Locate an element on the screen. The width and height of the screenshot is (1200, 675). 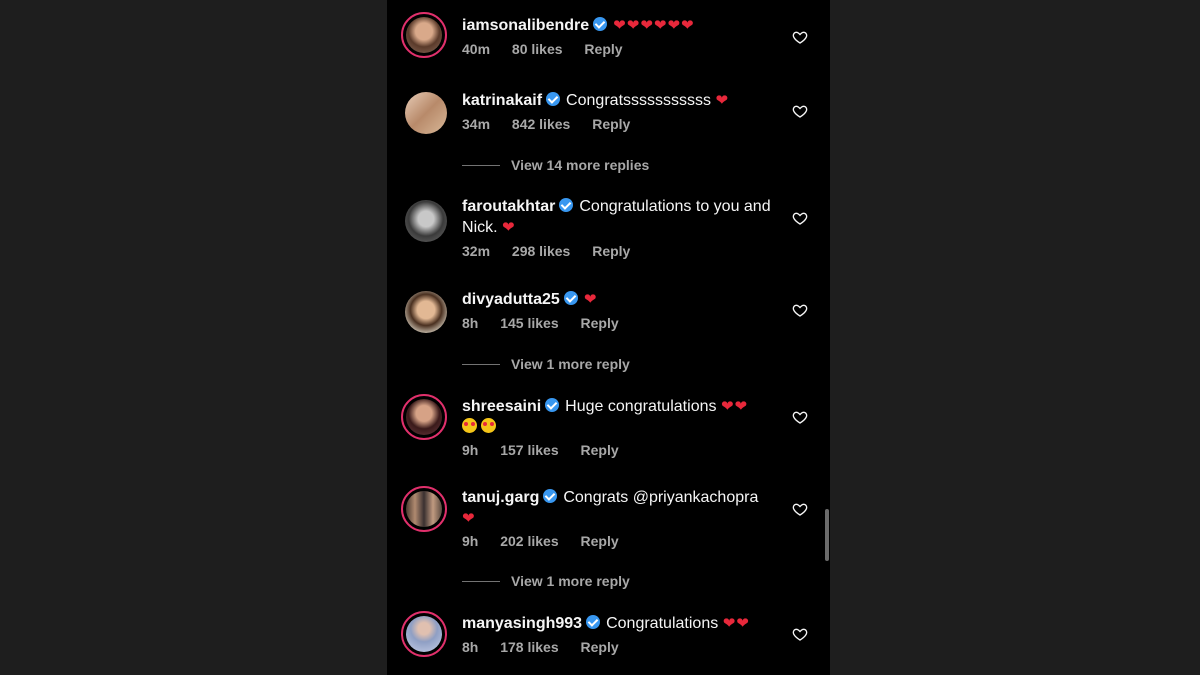
view-more-replies: View 14 more replies is located at coordinates (555, 165).